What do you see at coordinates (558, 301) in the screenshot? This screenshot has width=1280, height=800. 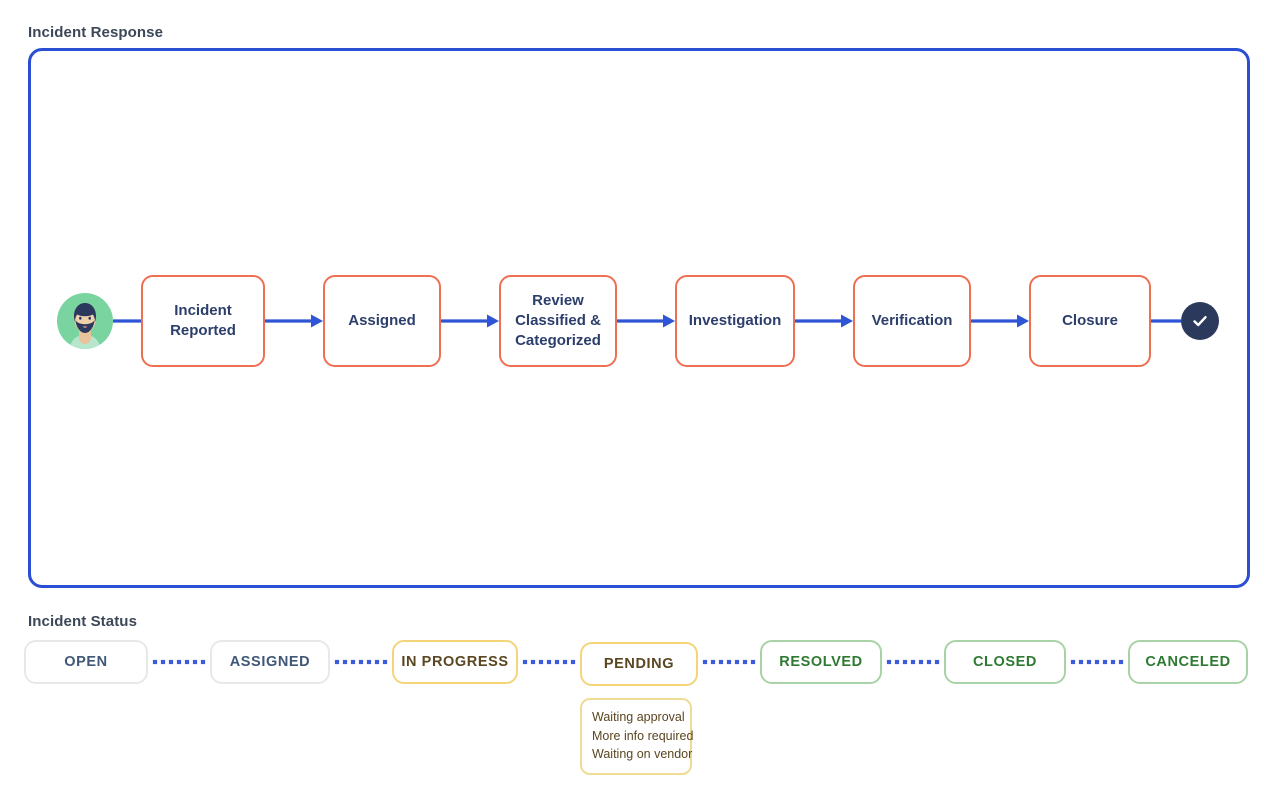 I see `flow-node-label-line: Review` at bounding box center [558, 301].